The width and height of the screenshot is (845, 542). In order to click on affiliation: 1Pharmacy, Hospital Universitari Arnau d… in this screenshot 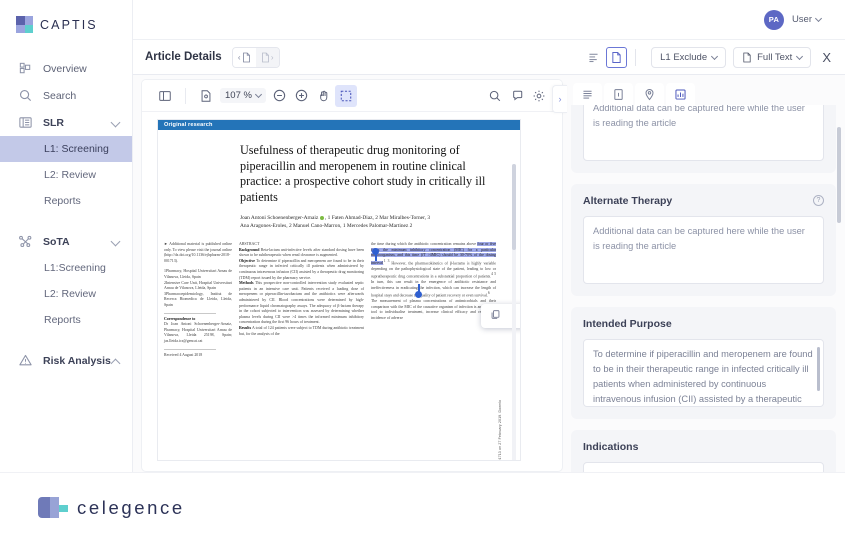, I will do `click(198, 274)`.